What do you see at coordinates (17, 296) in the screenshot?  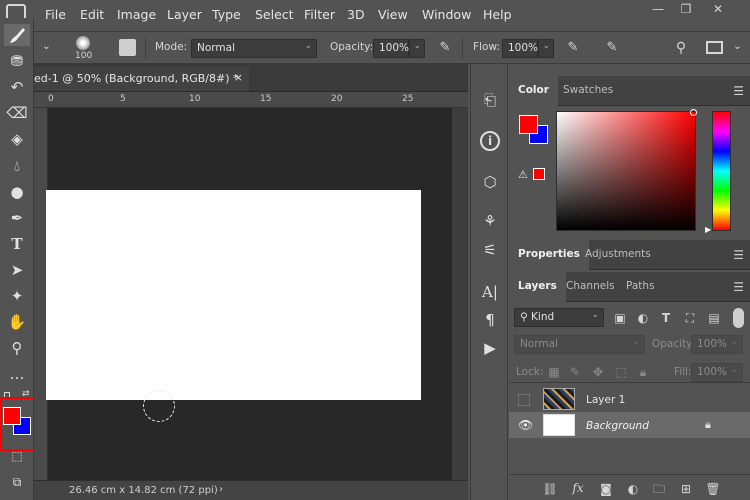 I see `custom-shape-icon: ✦` at bounding box center [17, 296].